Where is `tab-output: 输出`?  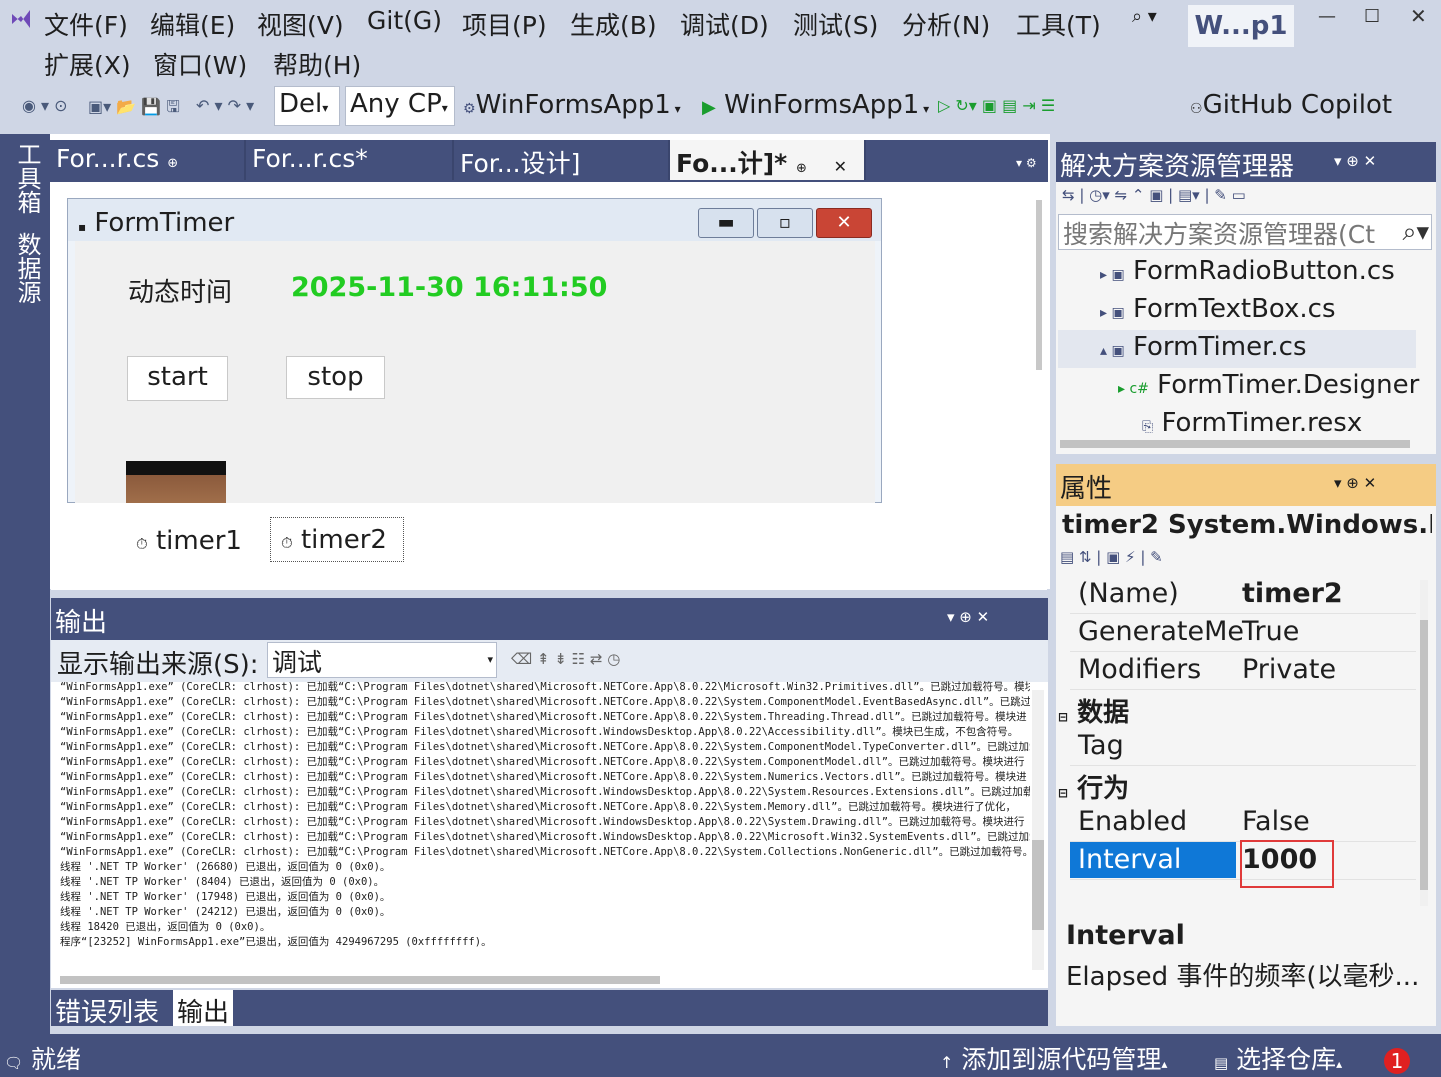 tab-output: 输出 is located at coordinates (203, 1009).